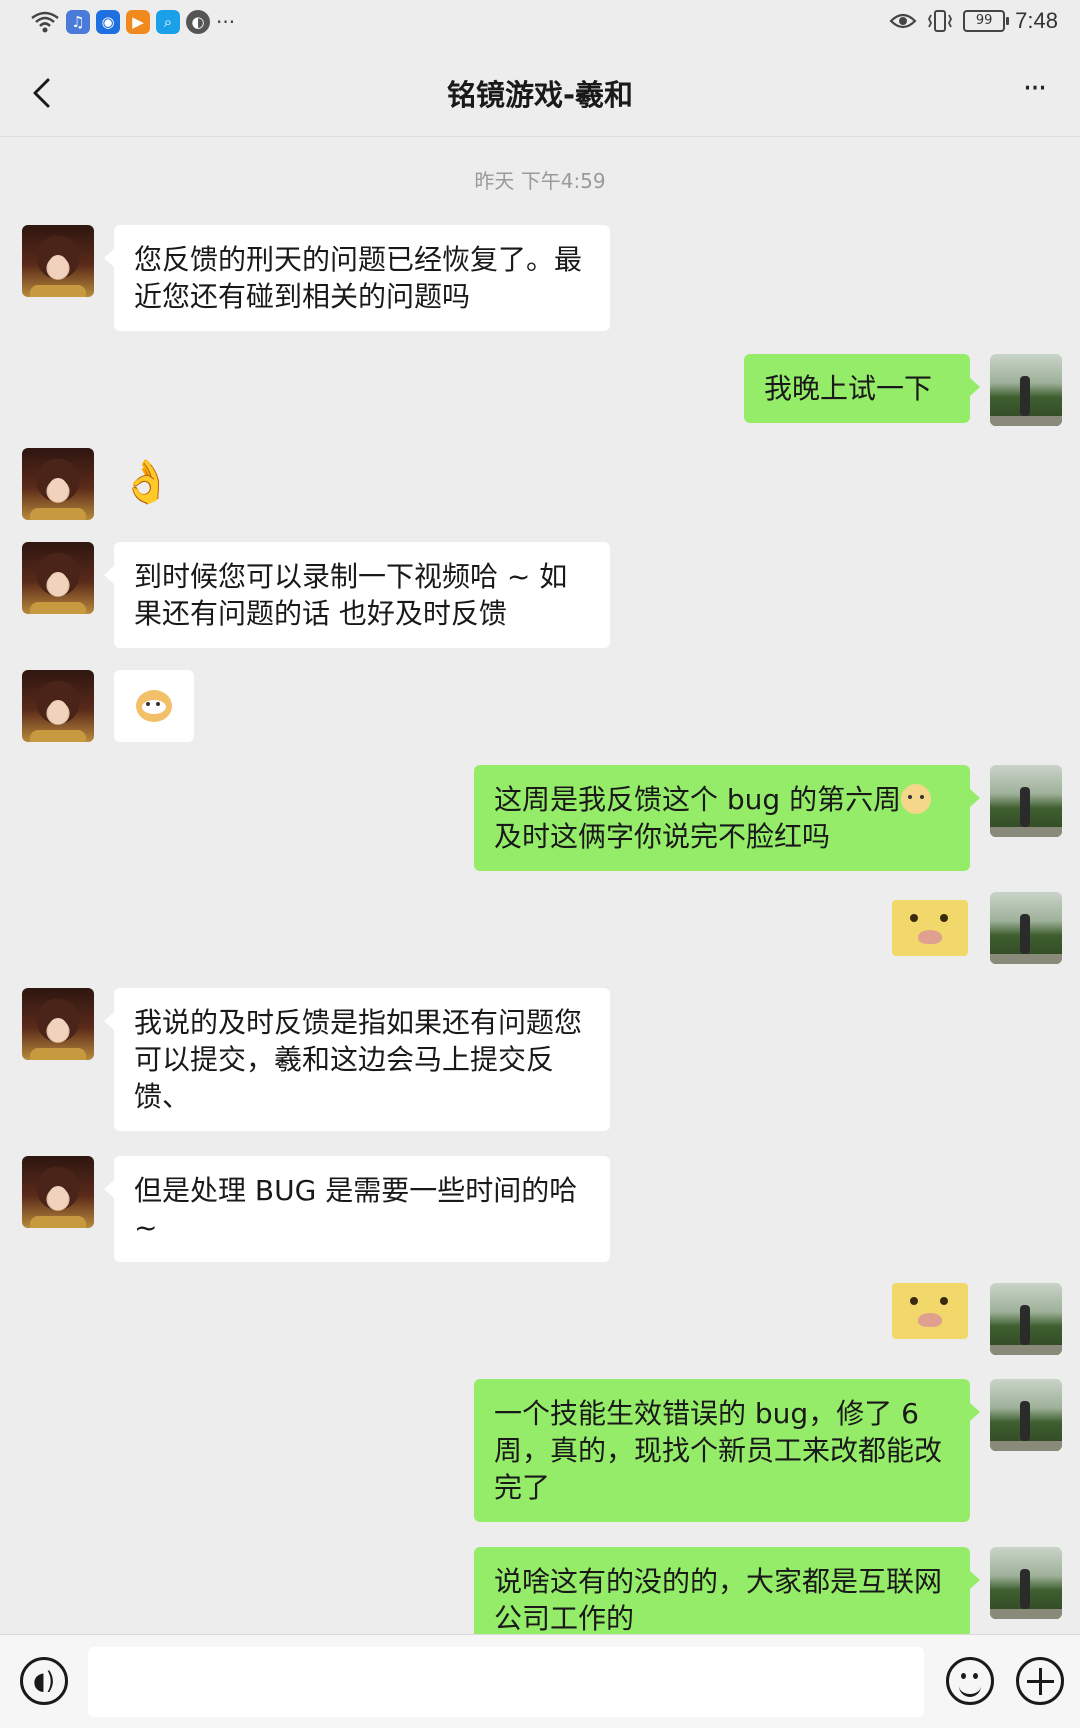  What do you see at coordinates (903, 21) in the screenshot?
I see `eye-icon` at bounding box center [903, 21].